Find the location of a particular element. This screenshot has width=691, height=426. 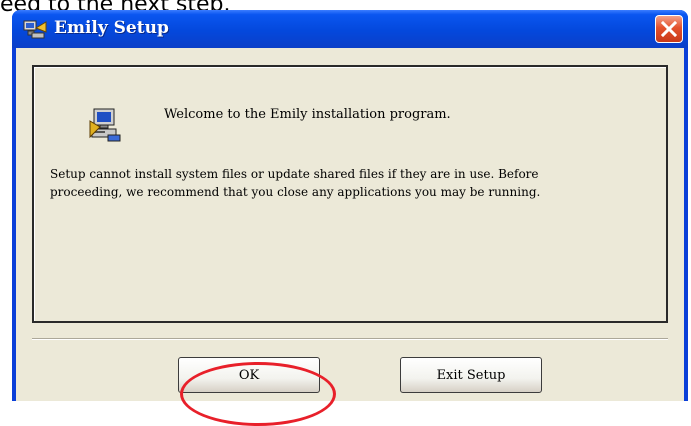

close-button is located at coordinates (669, 29).